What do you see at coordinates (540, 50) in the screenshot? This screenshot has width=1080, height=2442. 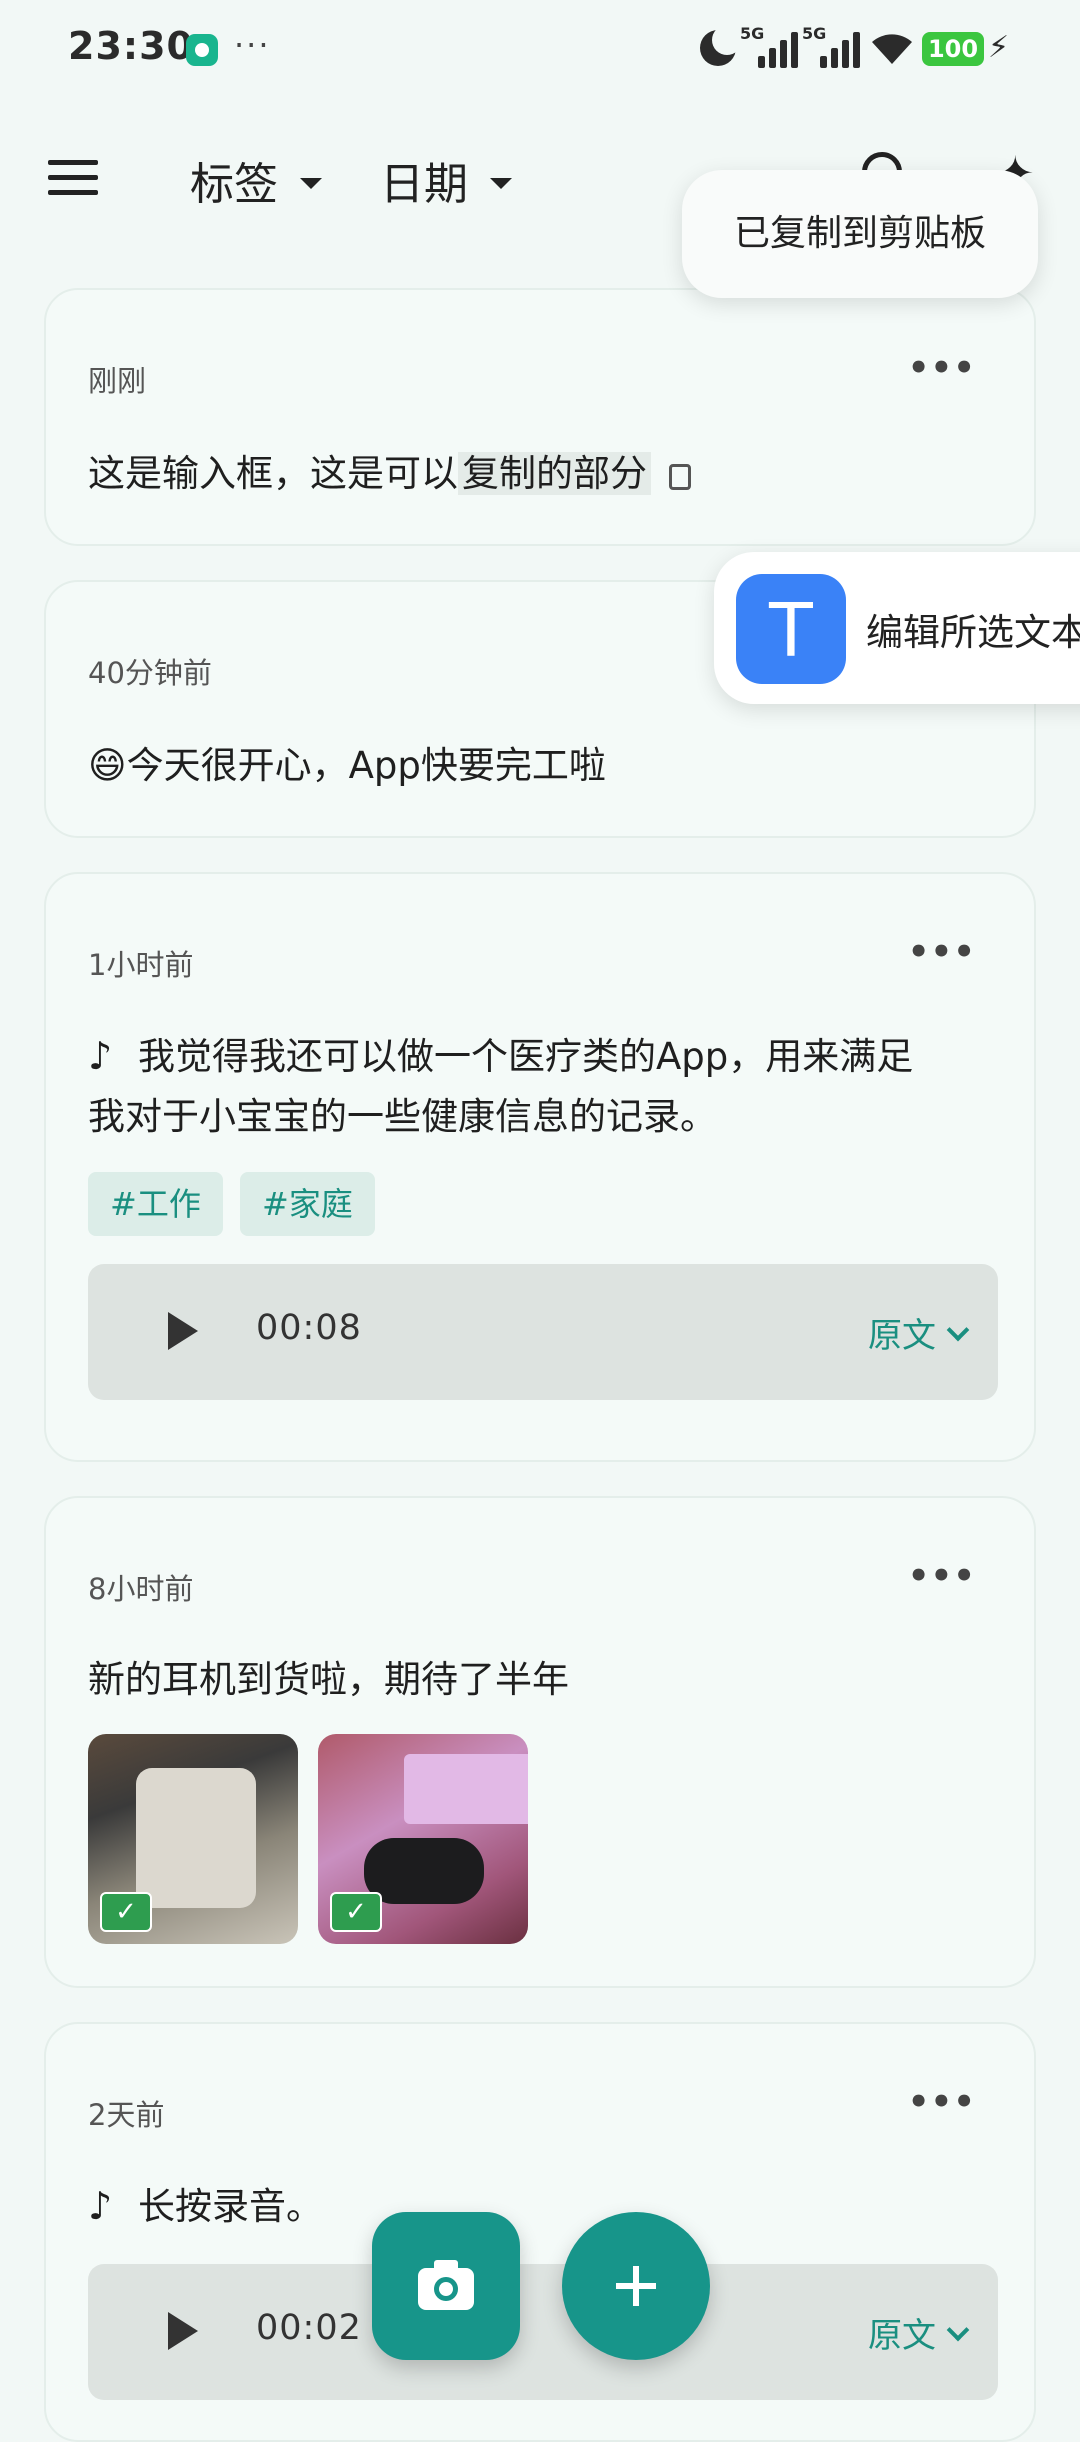 I see `status-bar: 23:30 ··· 5G 5G 100 ⚡` at bounding box center [540, 50].